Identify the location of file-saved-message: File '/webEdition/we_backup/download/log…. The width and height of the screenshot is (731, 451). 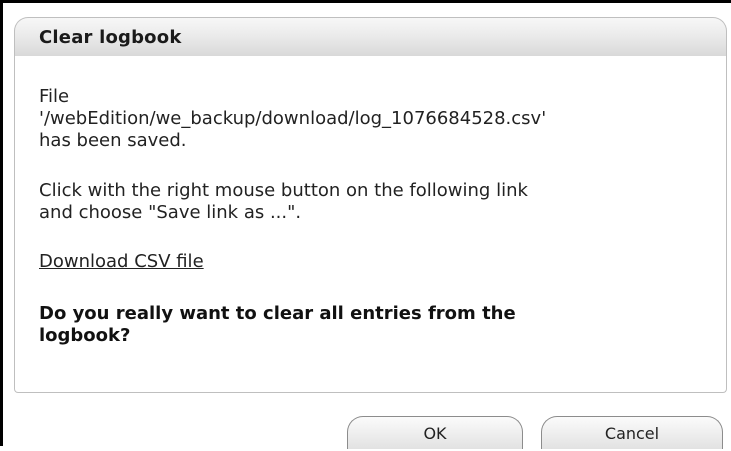
(379, 119).